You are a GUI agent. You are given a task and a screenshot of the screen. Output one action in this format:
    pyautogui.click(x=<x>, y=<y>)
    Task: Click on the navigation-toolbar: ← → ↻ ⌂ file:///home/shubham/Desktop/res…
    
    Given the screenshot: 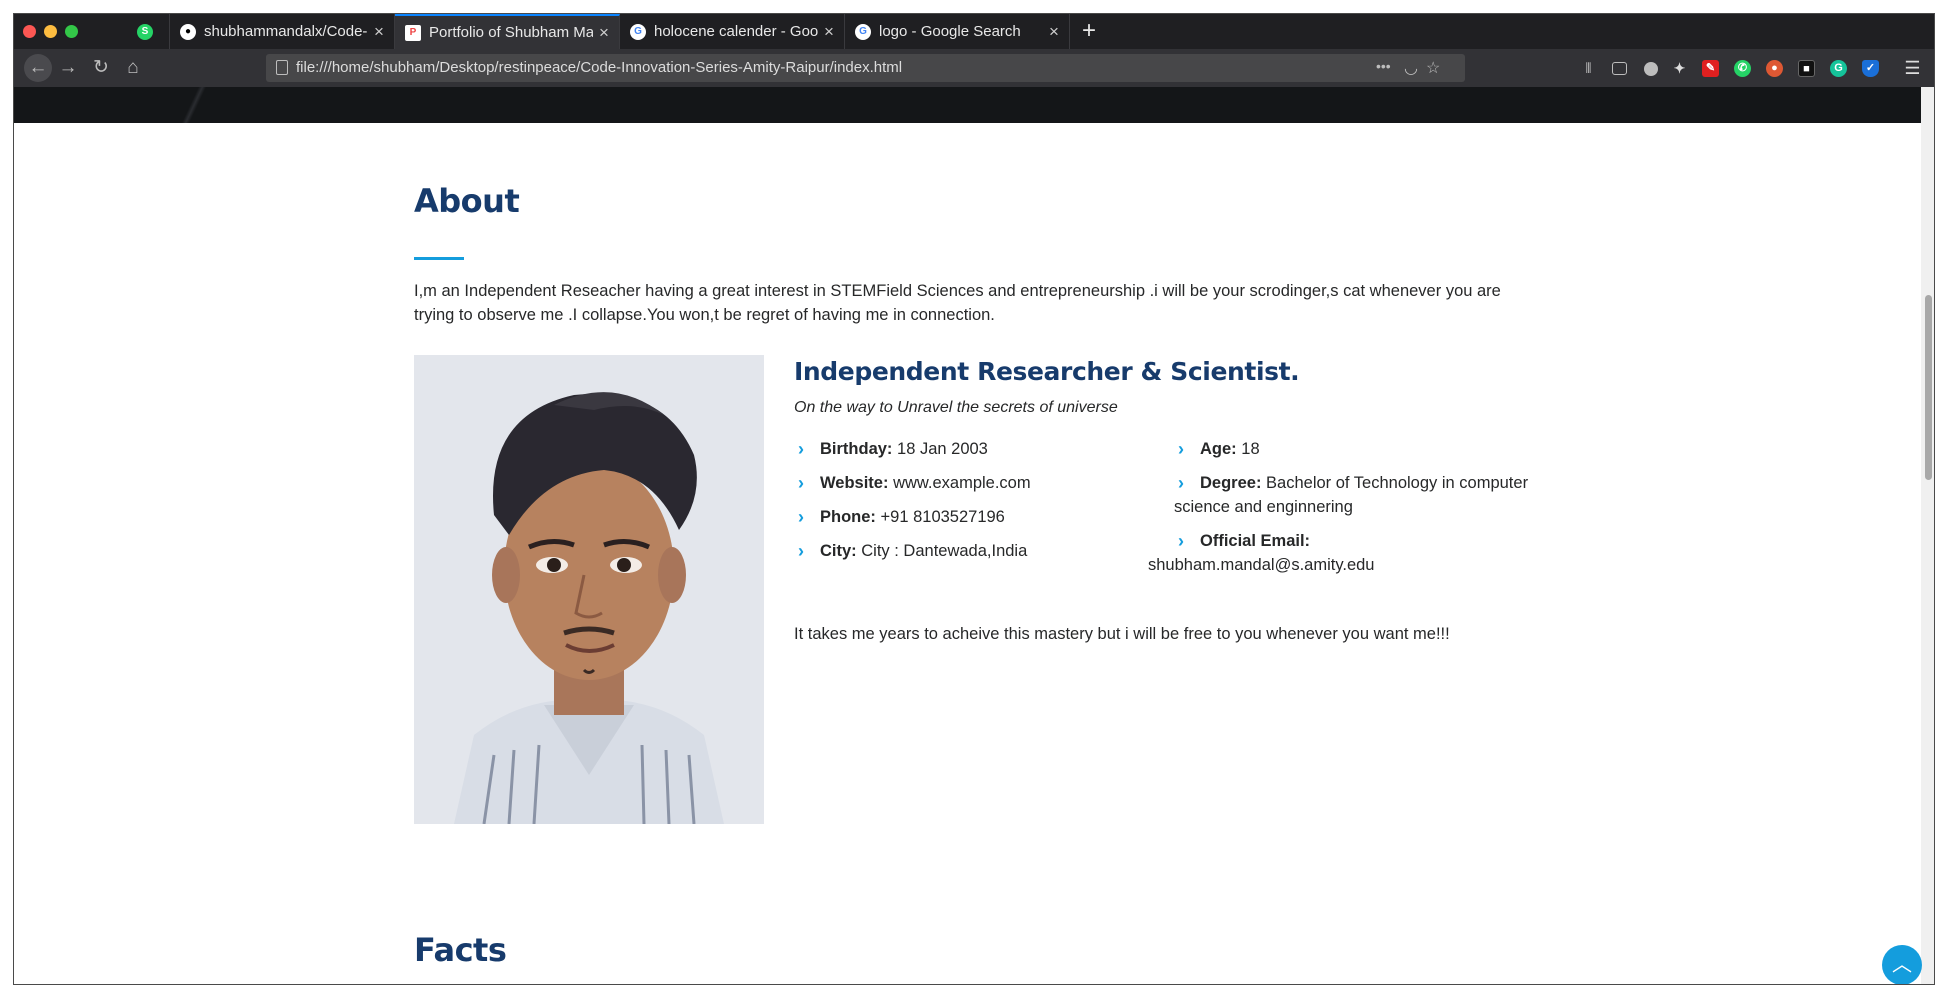 What is the action you would take?
    pyautogui.click(x=974, y=68)
    